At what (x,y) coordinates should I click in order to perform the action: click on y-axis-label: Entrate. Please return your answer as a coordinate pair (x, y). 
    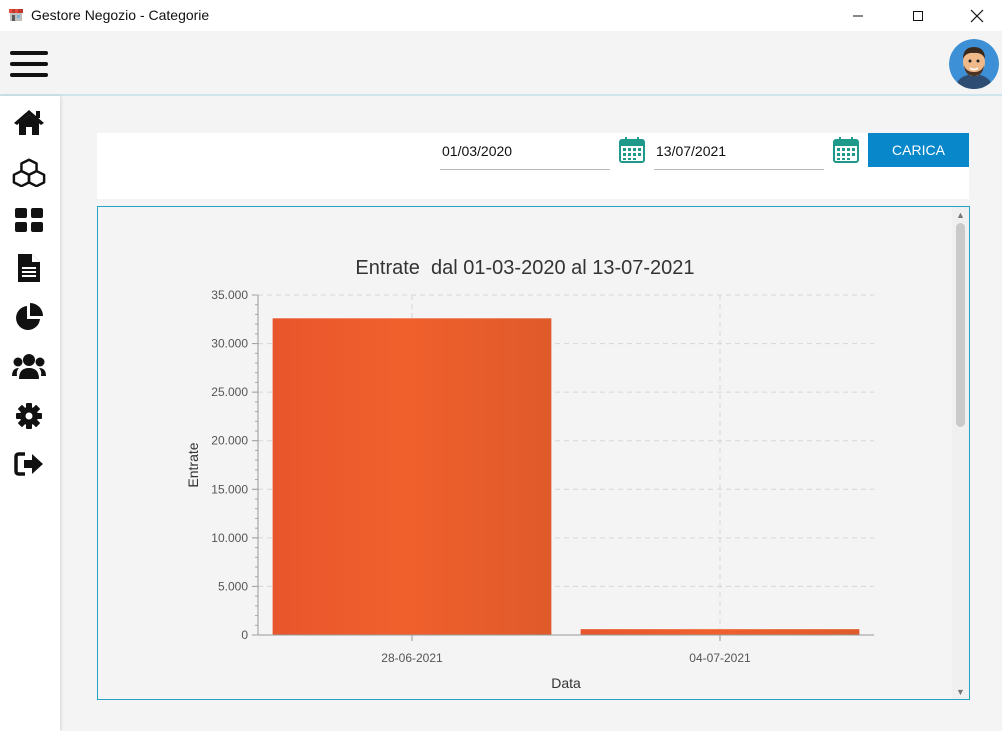
    Looking at the image, I should click on (193, 464).